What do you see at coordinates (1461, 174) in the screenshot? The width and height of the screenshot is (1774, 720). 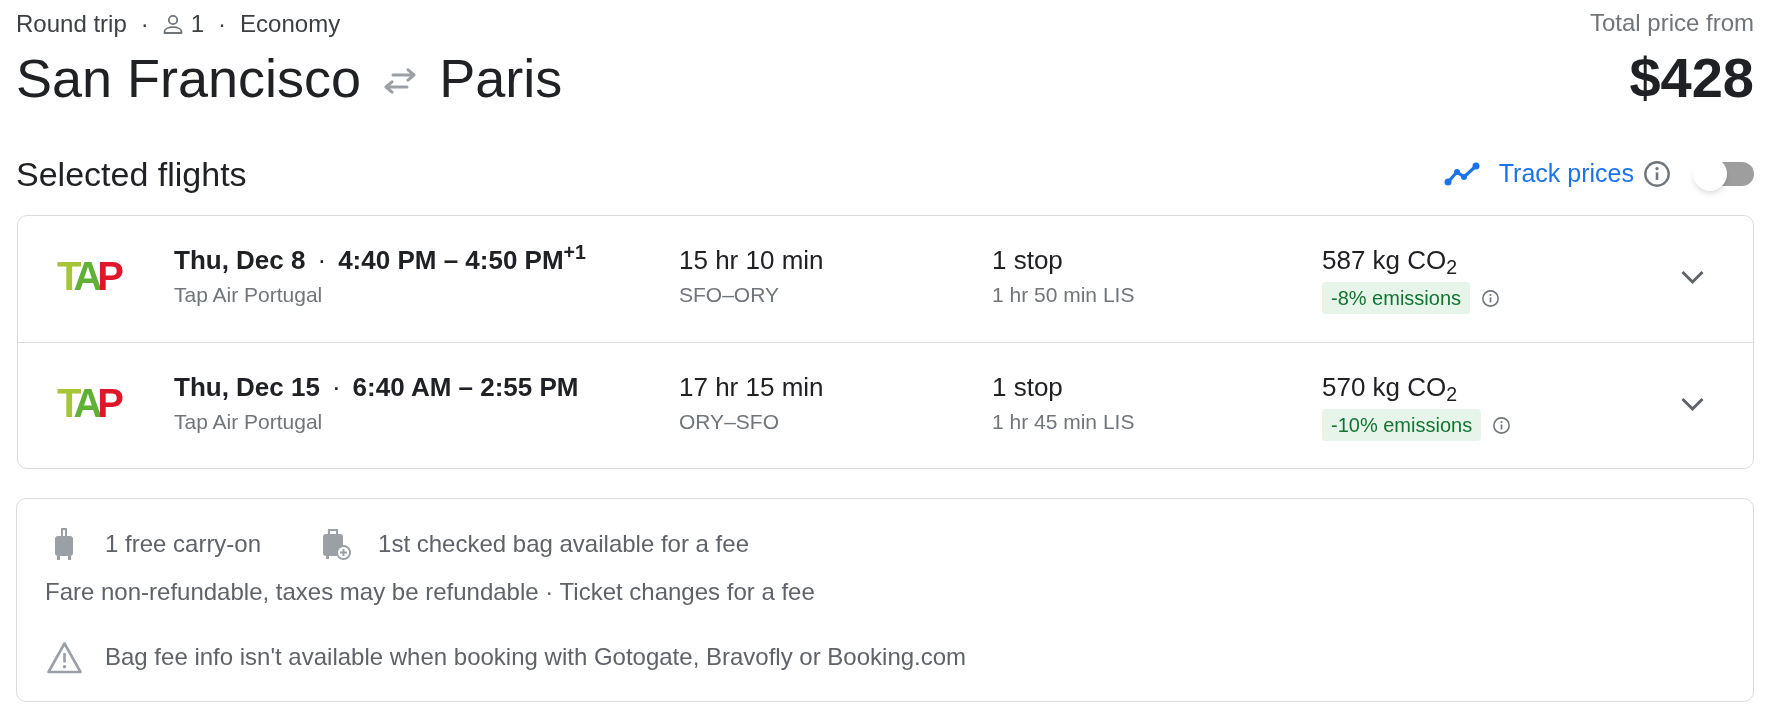 I see `trend-line-icon` at bounding box center [1461, 174].